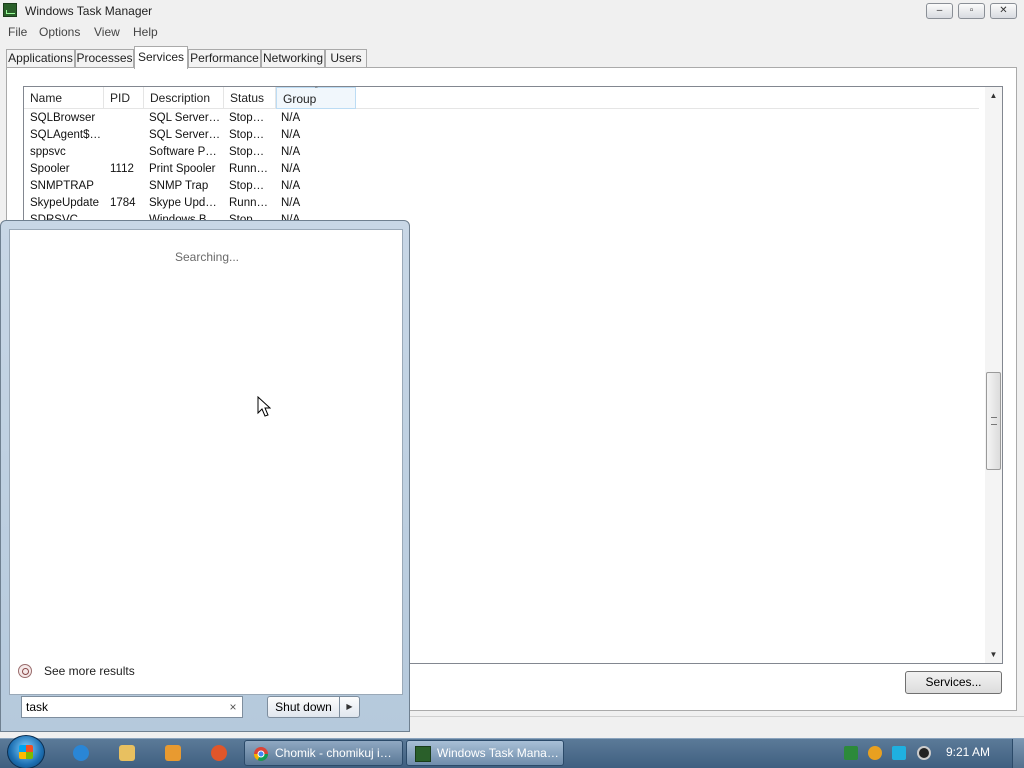 Image resolution: width=1024 pixels, height=768 pixels. What do you see at coordinates (924, 753) in the screenshot?
I see `volume-tray-icon` at bounding box center [924, 753].